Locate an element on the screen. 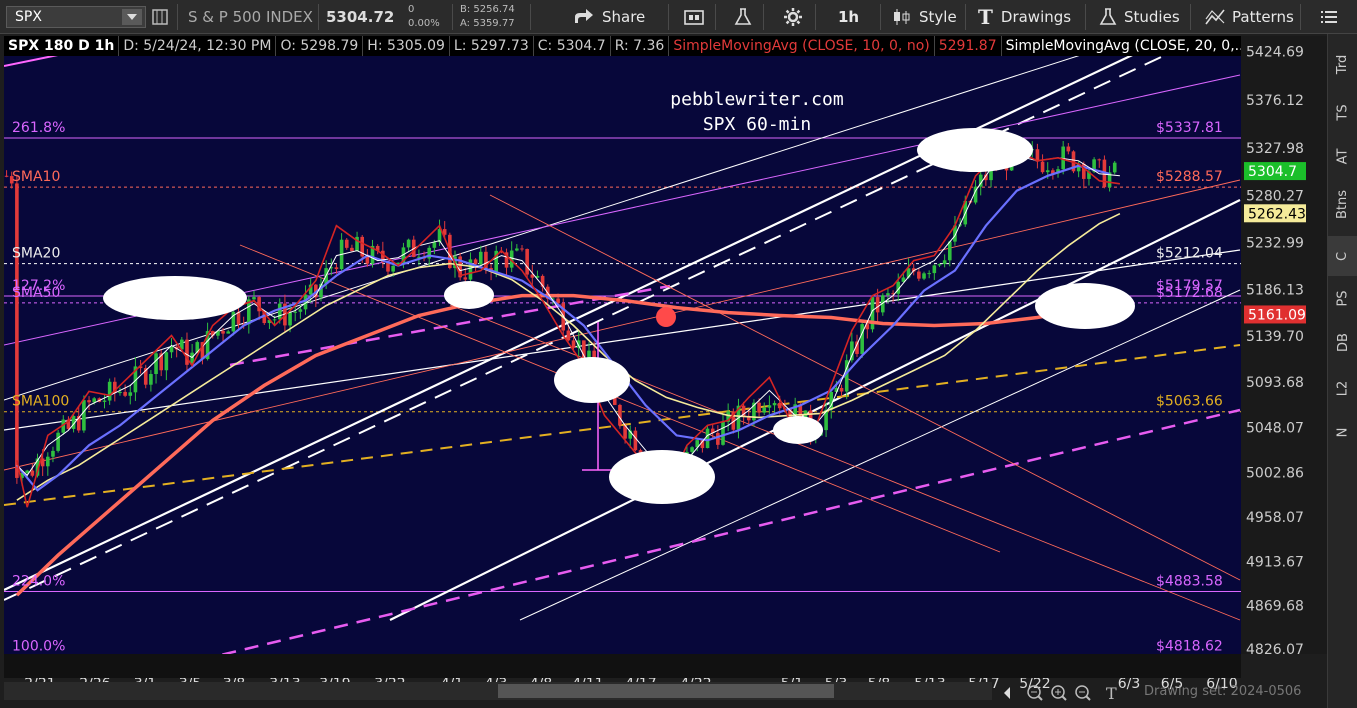  flex-grid-icon is located at coordinates (695, 17).